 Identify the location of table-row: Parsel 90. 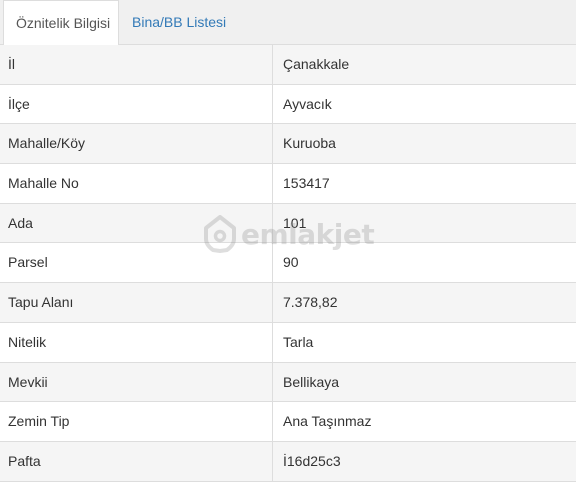
(288, 263).